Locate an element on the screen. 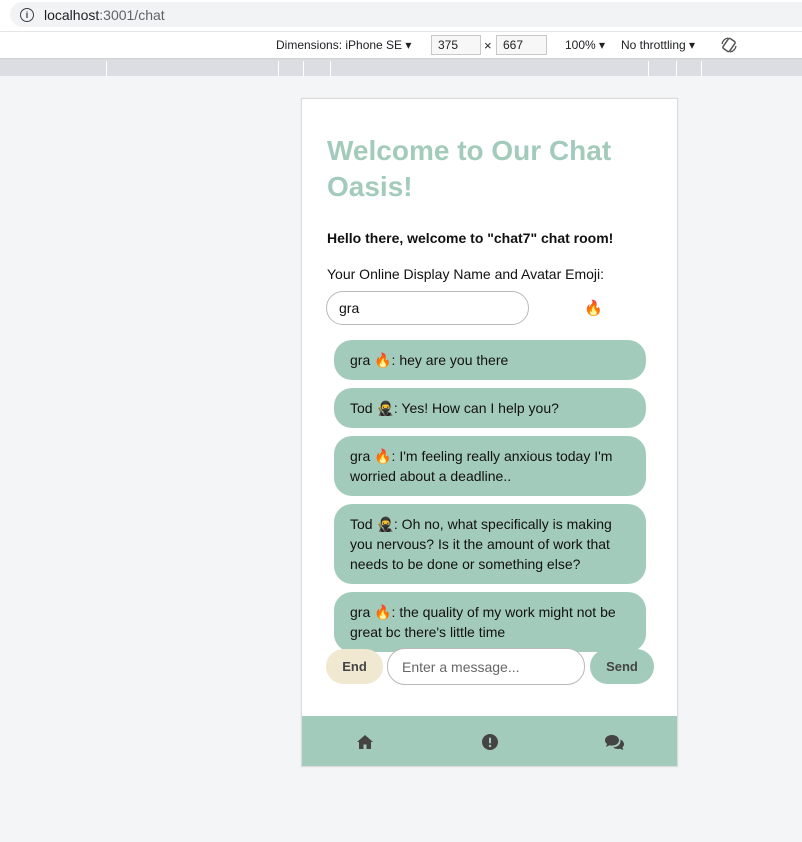  browser-url-bar: i localhost:3001/chat is located at coordinates (401, 15).